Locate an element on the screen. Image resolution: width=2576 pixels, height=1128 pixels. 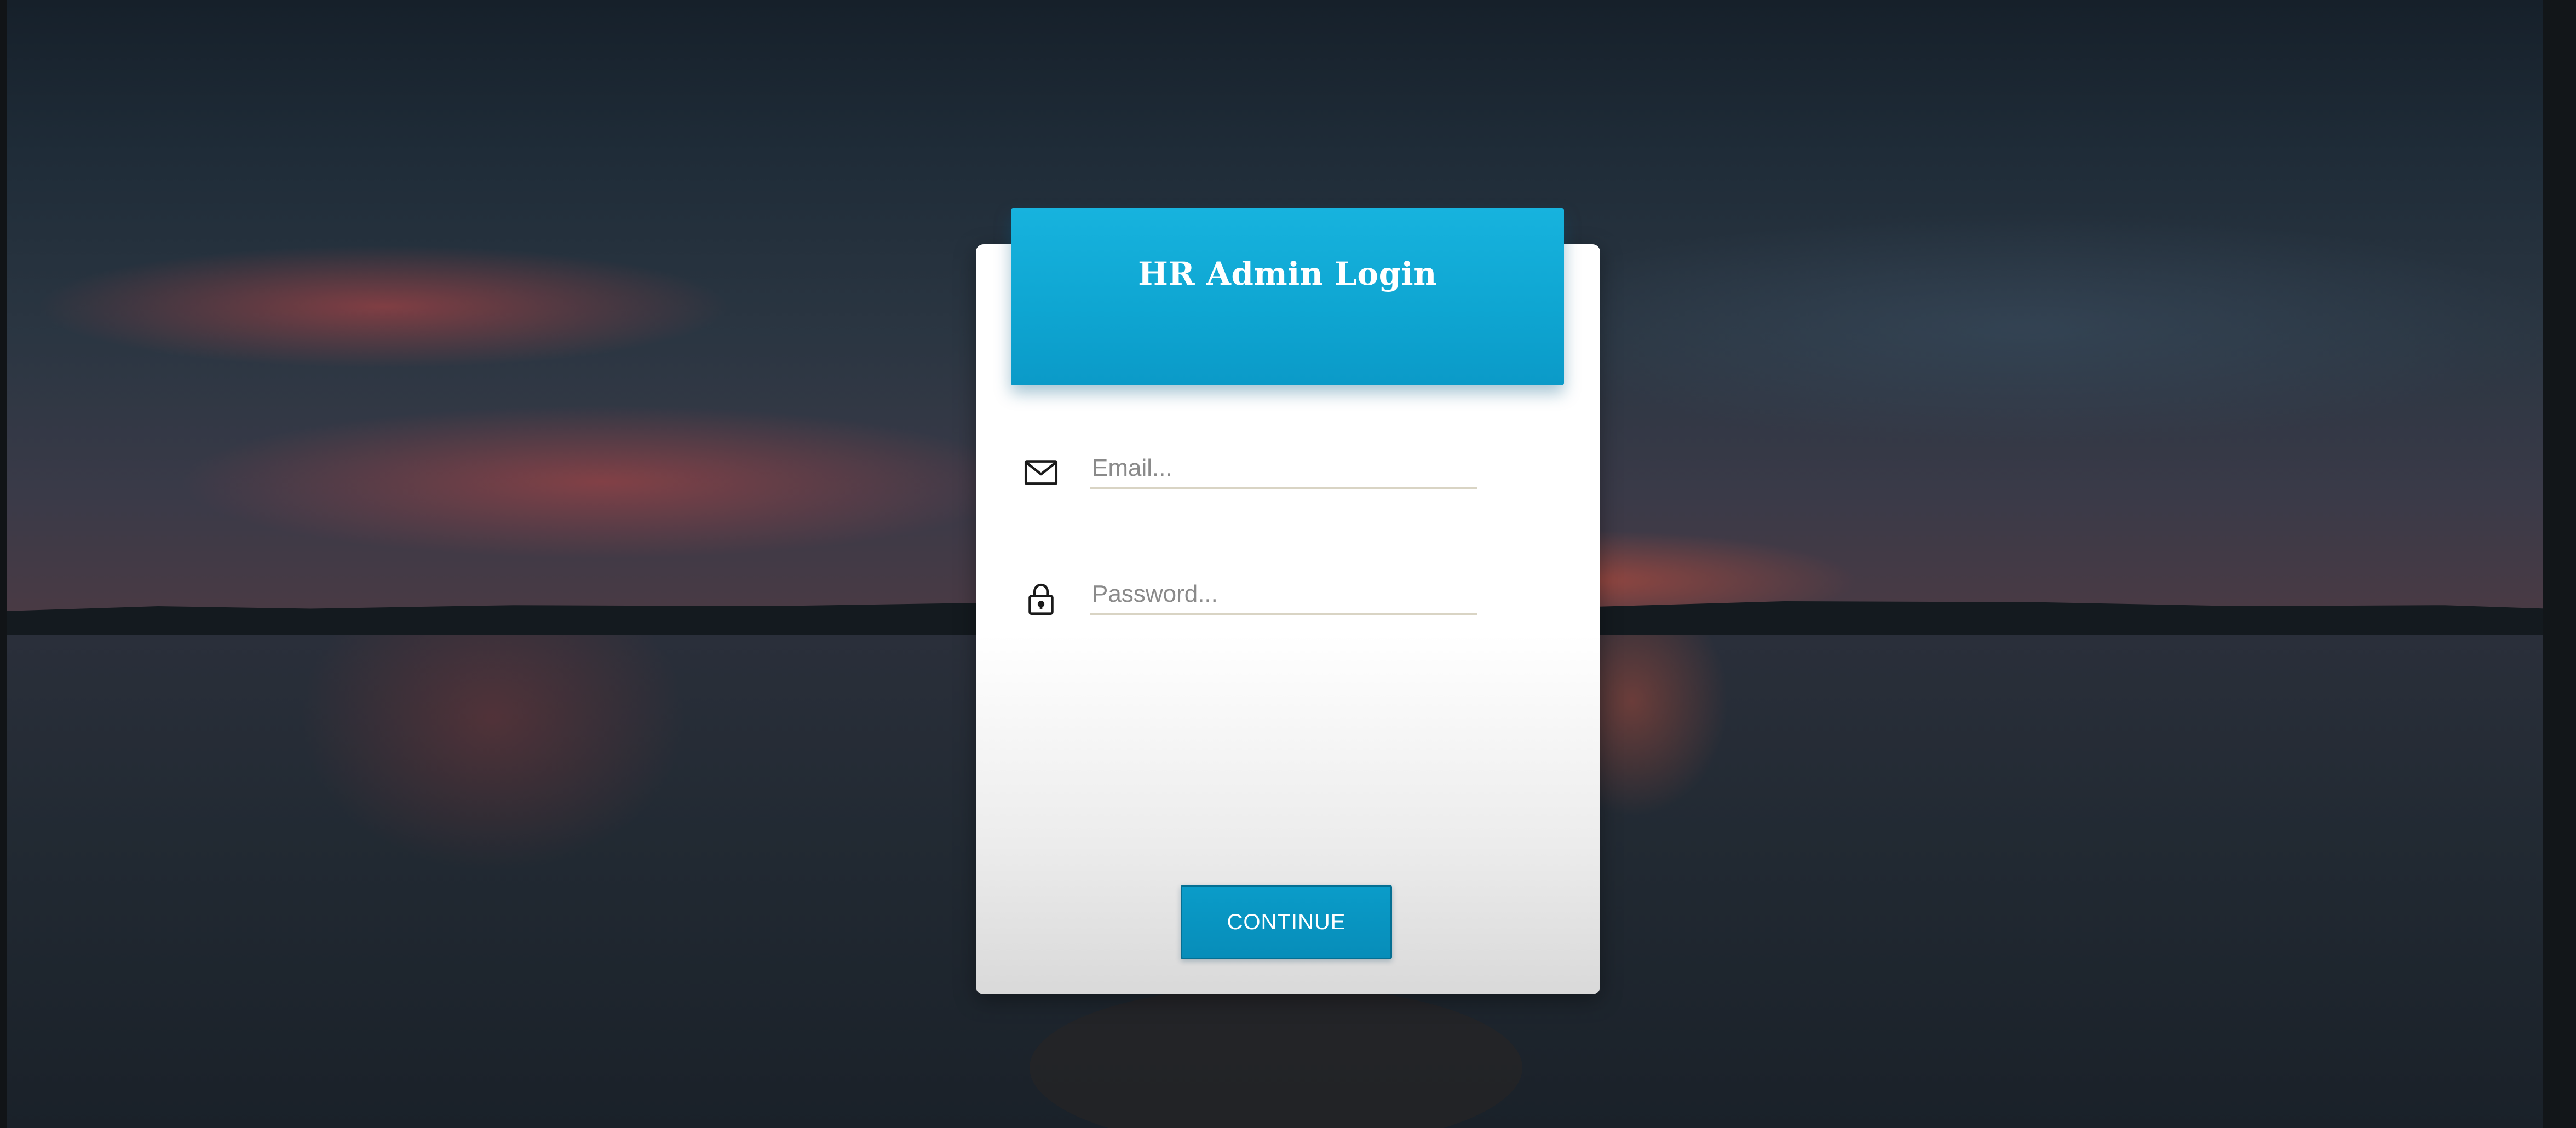
email-field is located at coordinates (1283, 469).